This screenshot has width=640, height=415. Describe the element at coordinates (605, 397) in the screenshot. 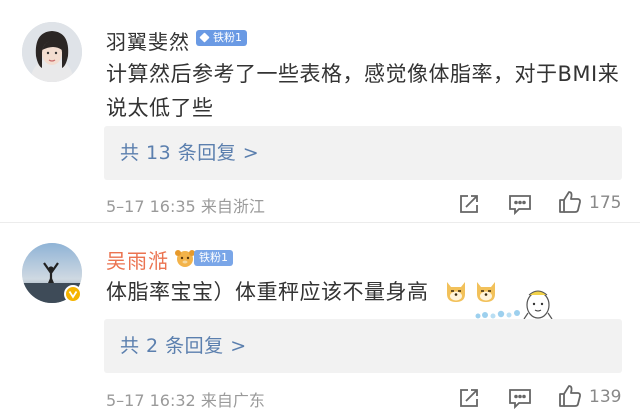

I see `like-count: 139` at that location.